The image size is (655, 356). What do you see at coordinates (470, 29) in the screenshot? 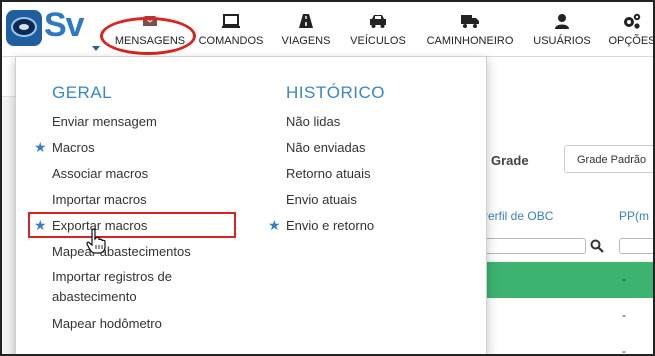
I see `nav-item-caminhoneiro: CAMINHONEIRO` at bounding box center [470, 29].